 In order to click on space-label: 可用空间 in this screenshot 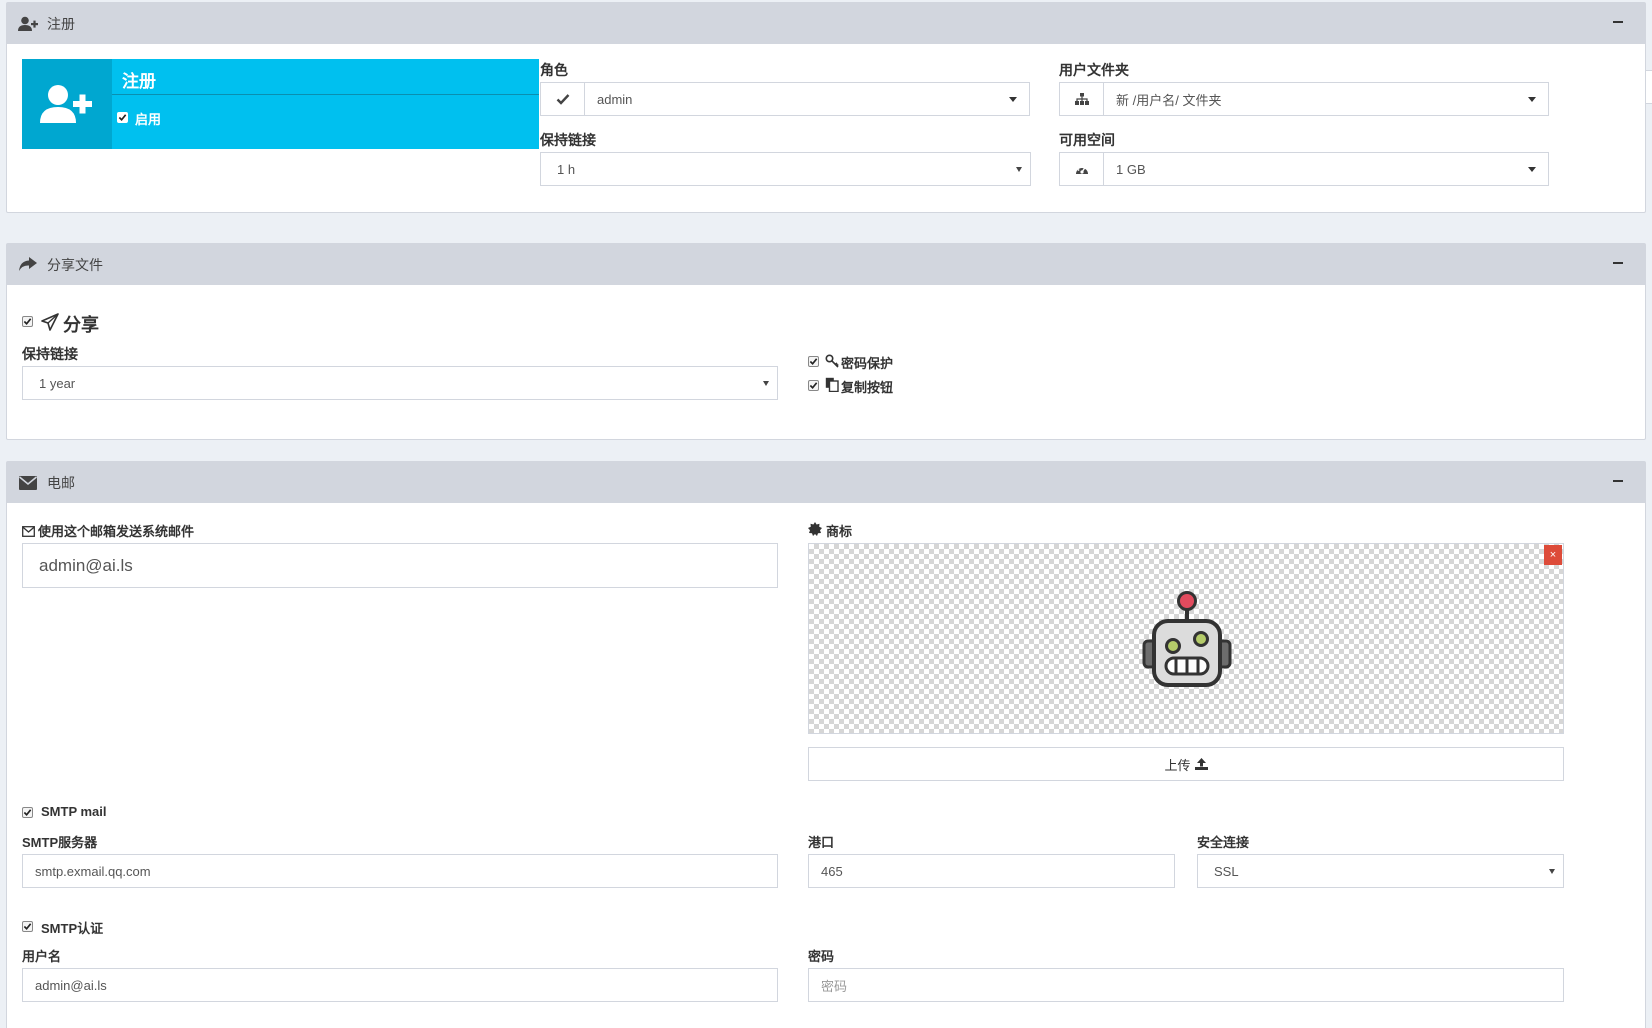, I will do `click(1087, 140)`.